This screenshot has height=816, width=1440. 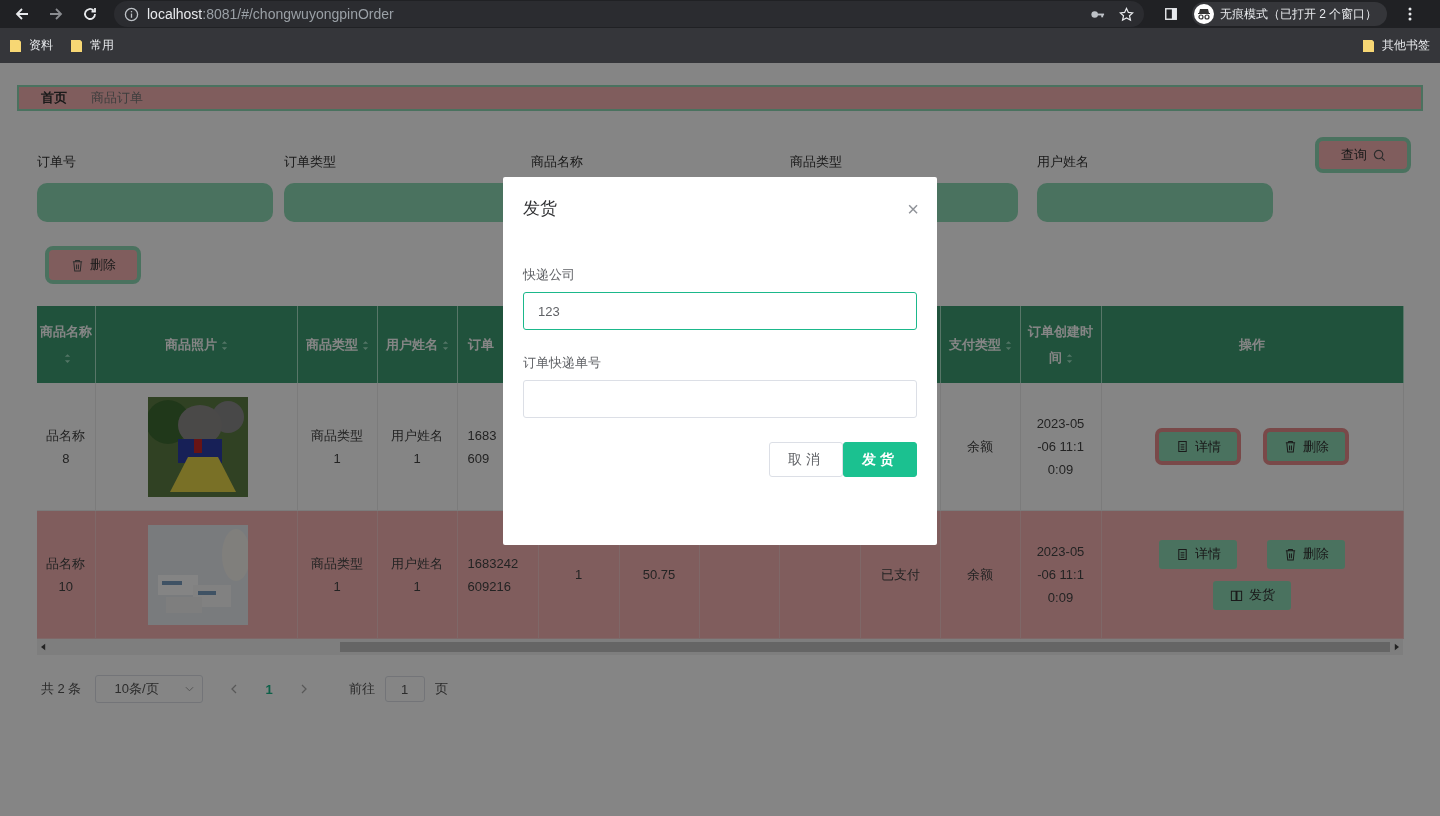 What do you see at coordinates (549, 275) in the screenshot?
I see `field-label: 快递公司` at bounding box center [549, 275].